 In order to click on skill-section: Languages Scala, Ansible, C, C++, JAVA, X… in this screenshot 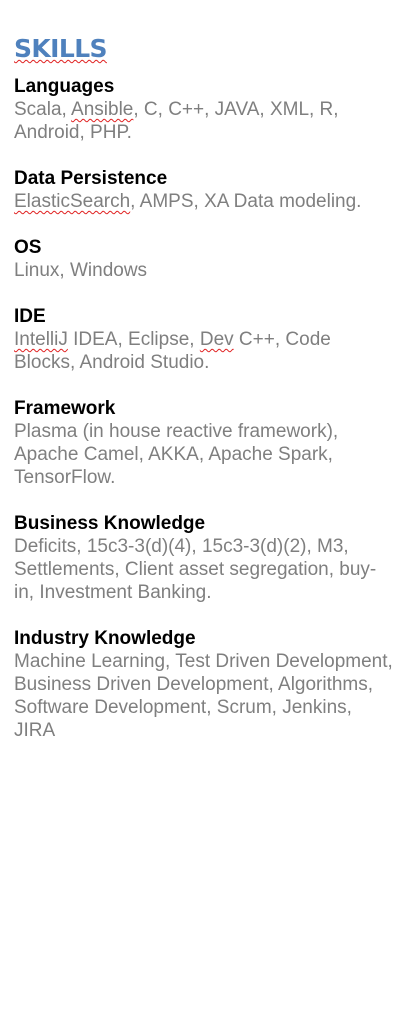, I will do `click(204, 109)`.